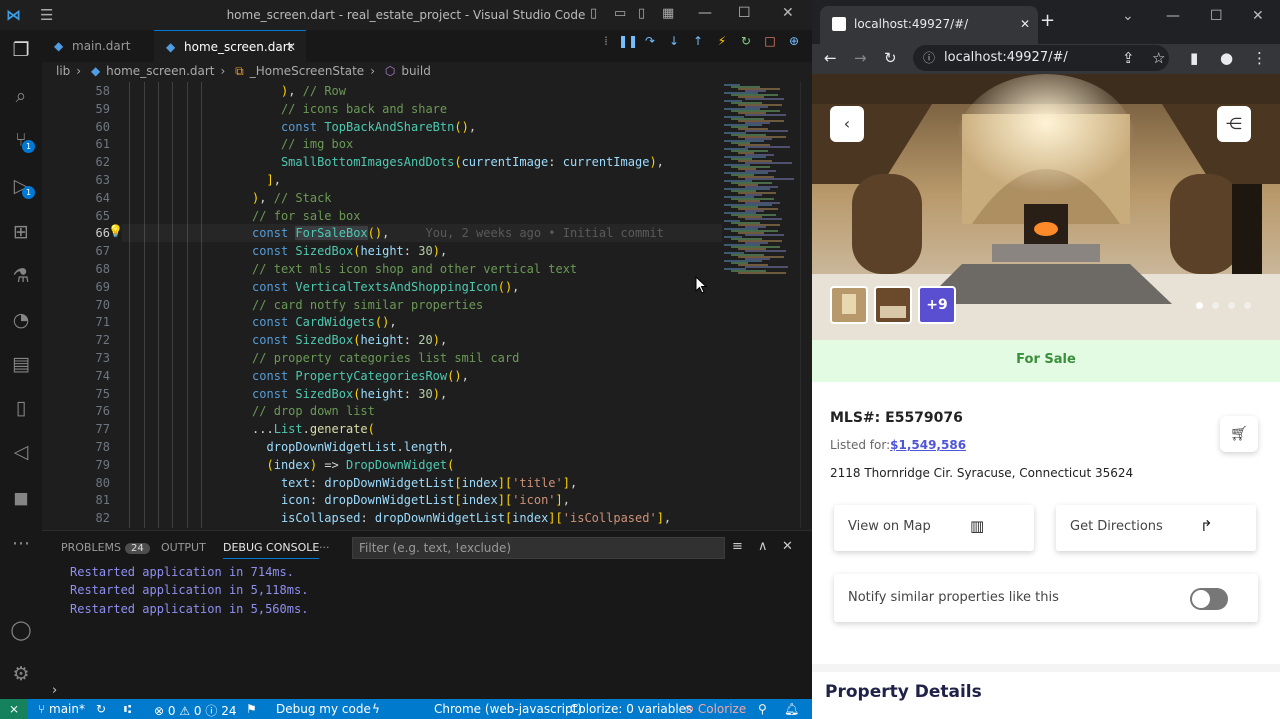  Describe the element at coordinates (1128, 58) in the screenshot. I see `share-page-icon: ⇪` at that location.